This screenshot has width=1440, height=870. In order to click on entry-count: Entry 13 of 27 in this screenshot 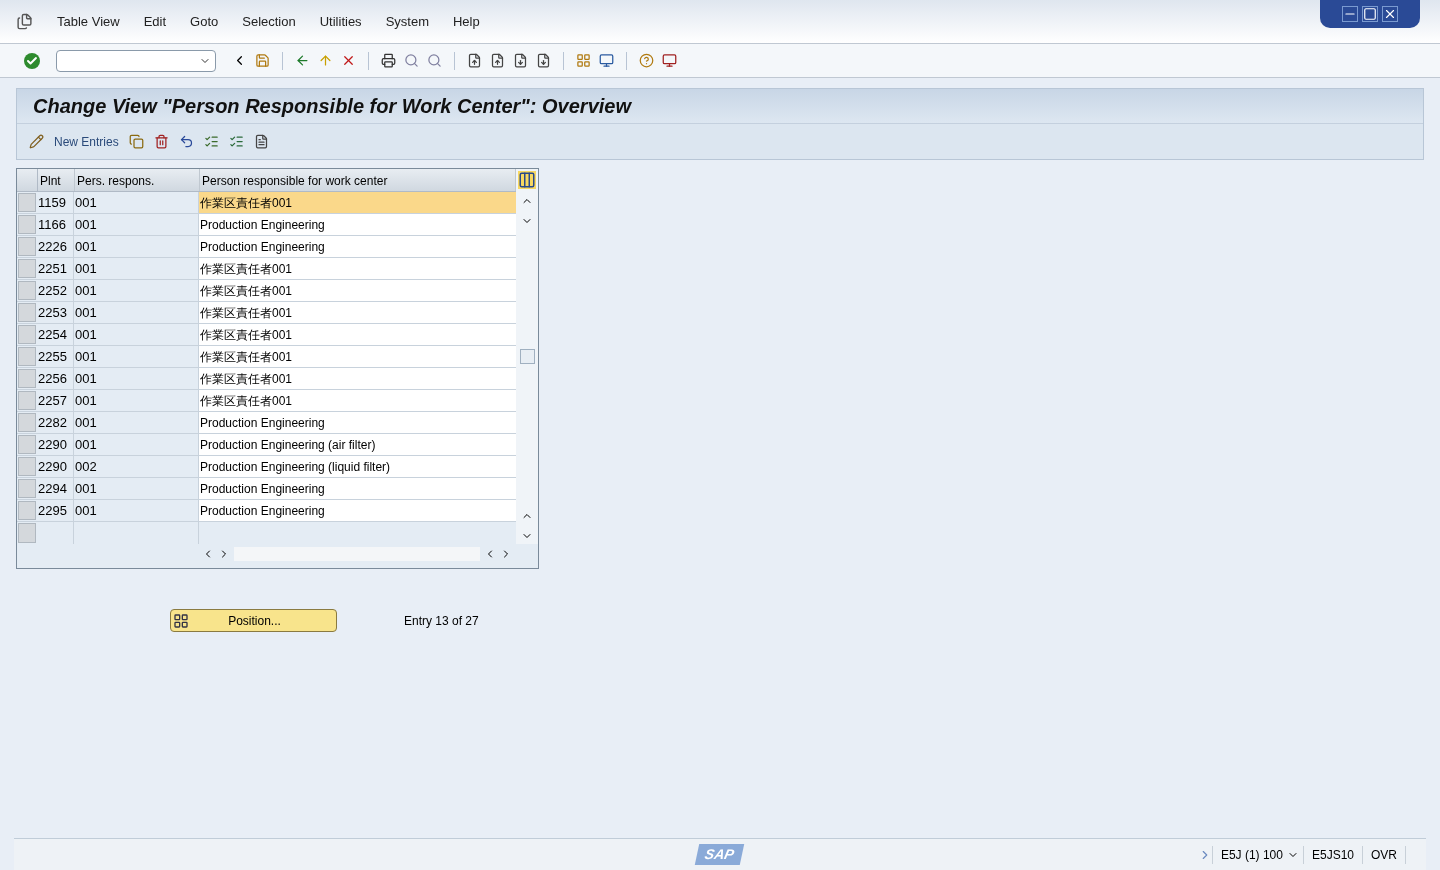, I will do `click(441, 621)`.